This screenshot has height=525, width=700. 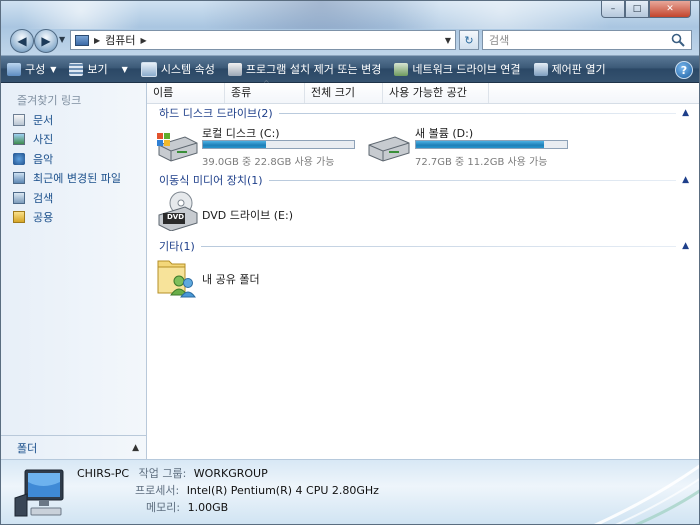 I want to click on minimize-button: –, so click(x=613, y=9).